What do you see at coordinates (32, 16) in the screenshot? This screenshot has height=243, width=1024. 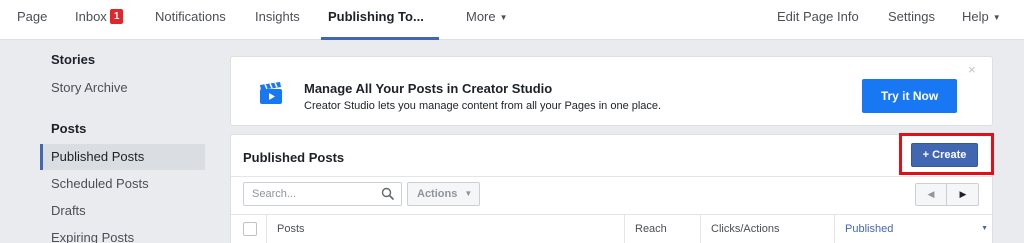 I see `nav-tab-page-label: Page` at bounding box center [32, 16].